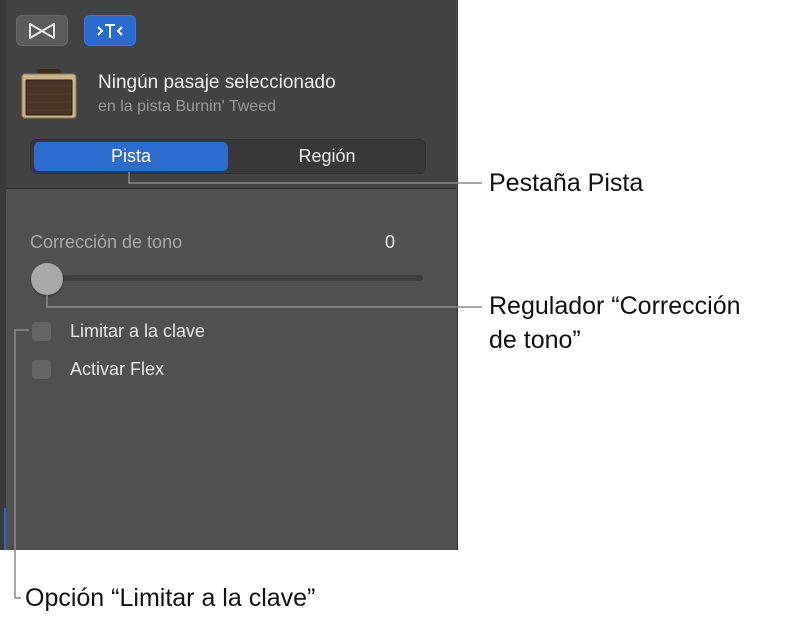 This screenshot has width=793, height=617. Describe the element at coordinates (21, 464) in the screenshot. I see `callout-line-limit-key` at that location.